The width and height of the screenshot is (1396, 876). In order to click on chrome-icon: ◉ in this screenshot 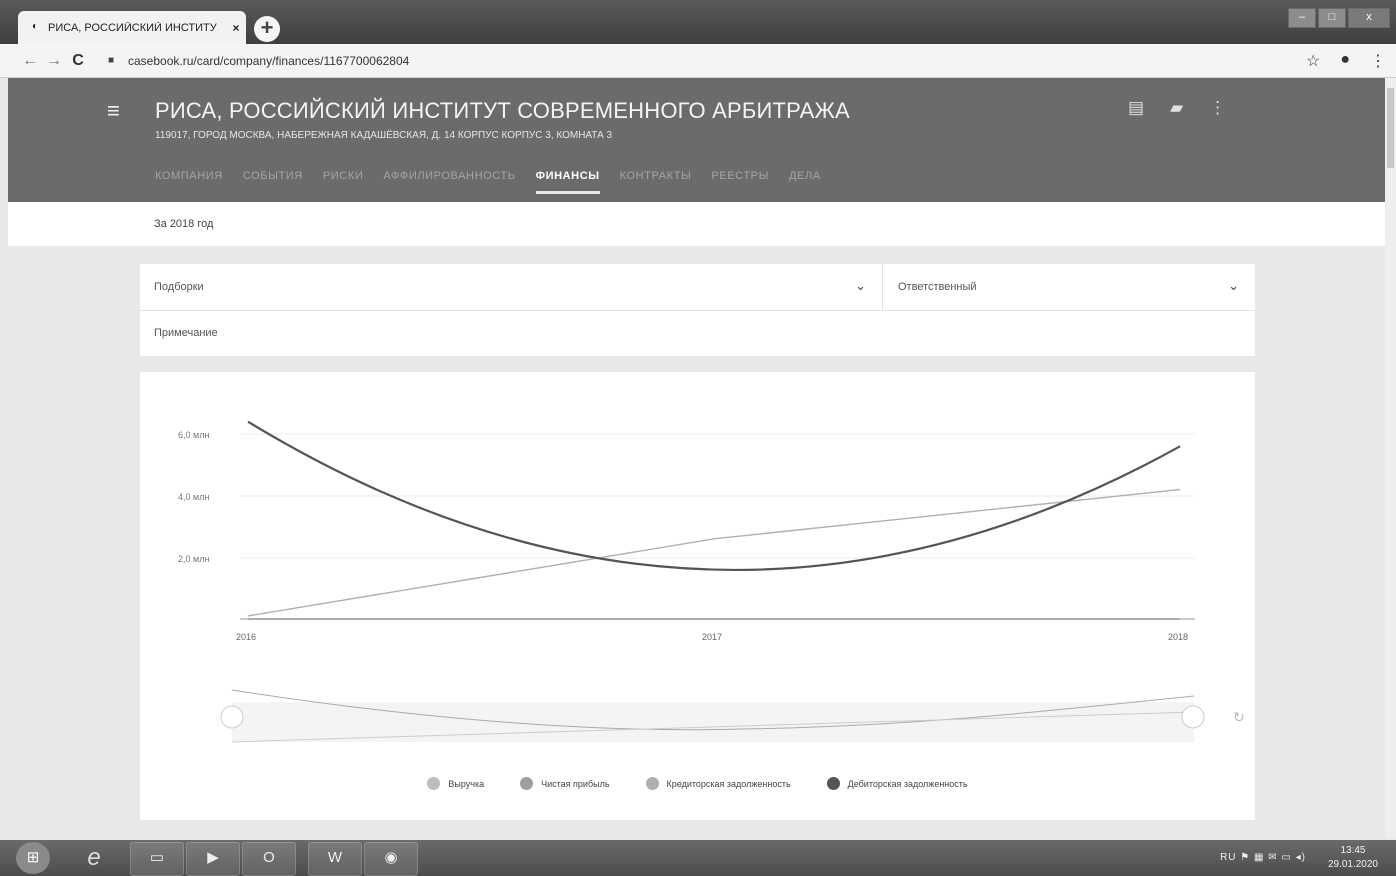, I will do `click(391, 859)`.